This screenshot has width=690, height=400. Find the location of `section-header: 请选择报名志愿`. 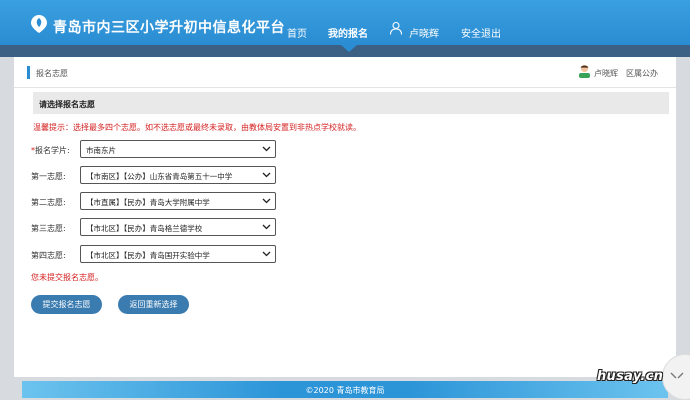

section-header: 请选择报名志愿 is located at coordinates (351, 103).